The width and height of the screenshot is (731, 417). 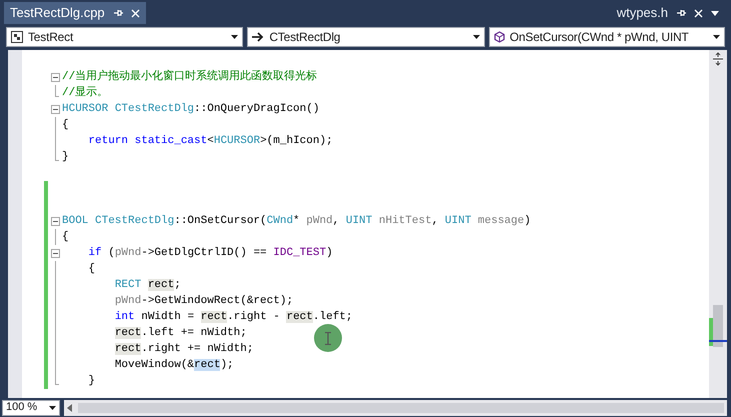 I want to click on code-line: pWnd->GetWindowRect(&rect);, so click(x=204, y=301).